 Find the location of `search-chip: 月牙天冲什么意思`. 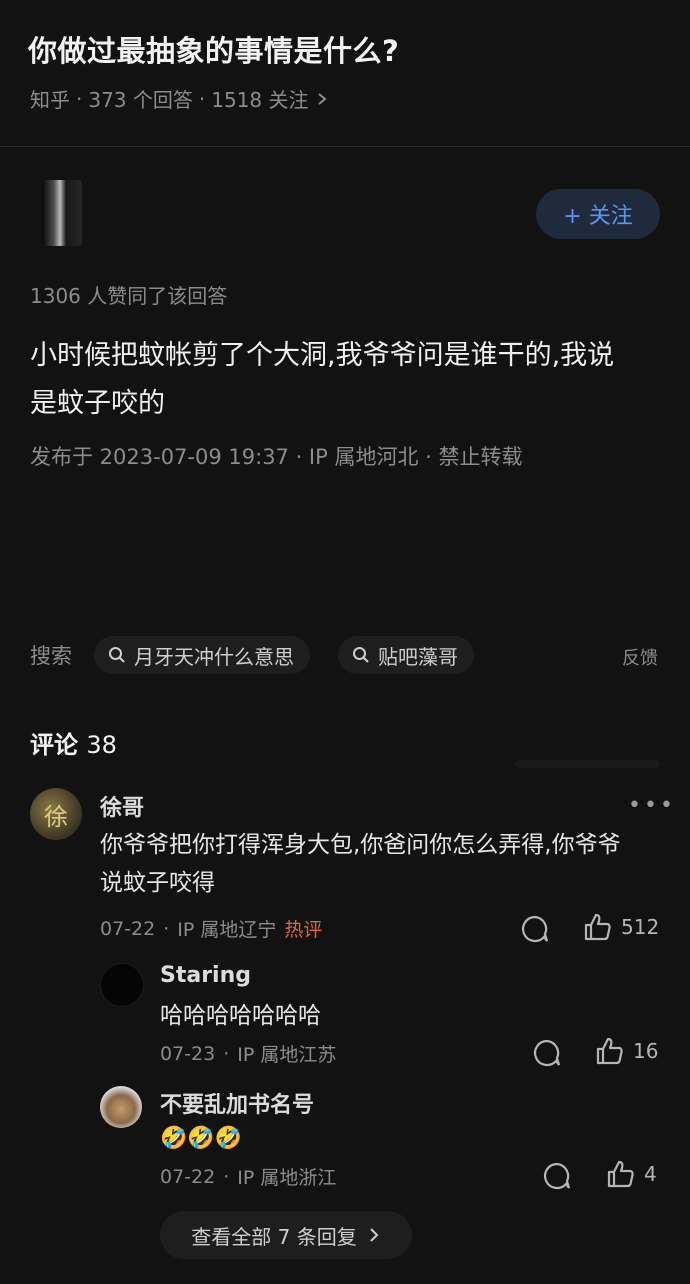

search-chip: 月牙天冲什么意思 is located at coordinates (202, 655).